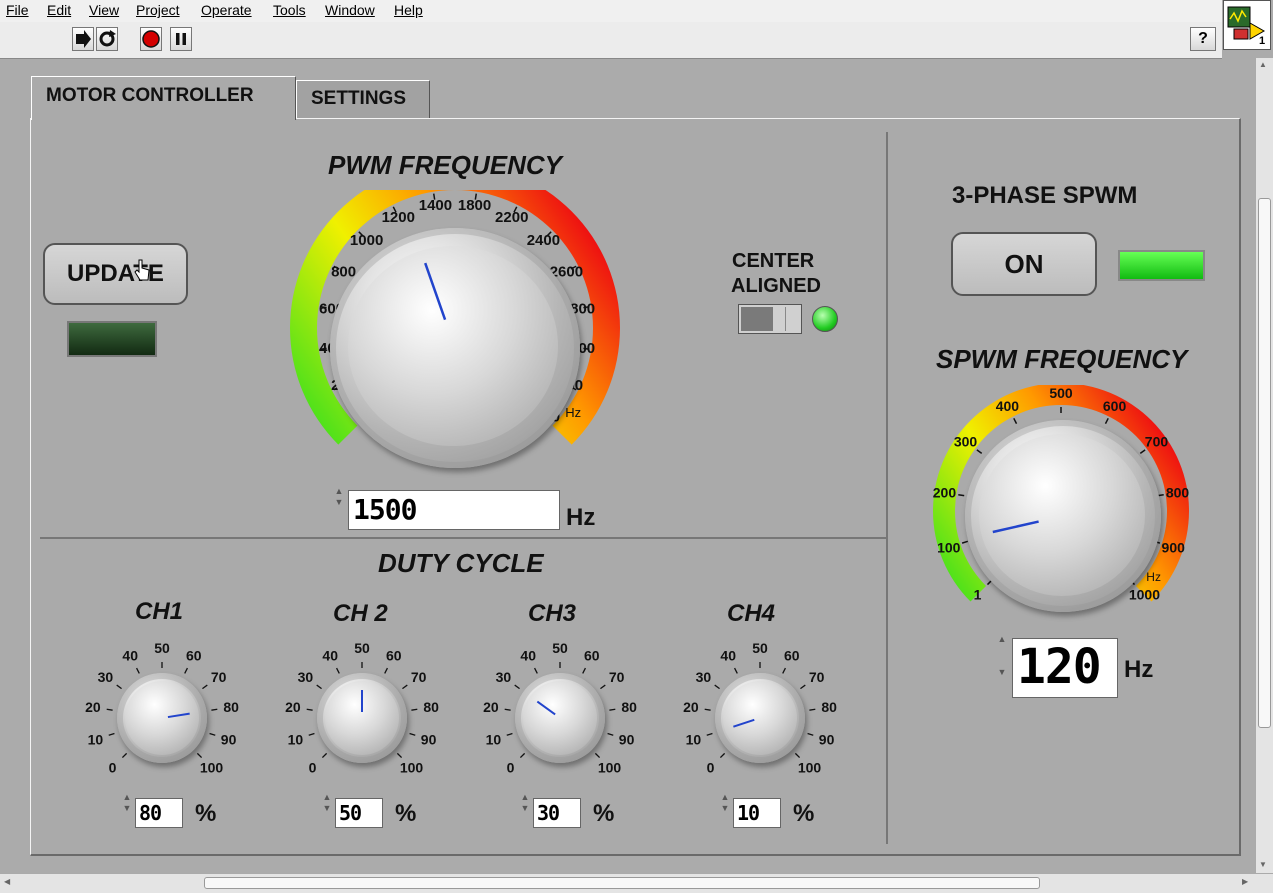  What do you see at coordinates (1264, 463) in the screenshot?
I see `vertical-scroll-thumb` at bounding box center [1264, 463].